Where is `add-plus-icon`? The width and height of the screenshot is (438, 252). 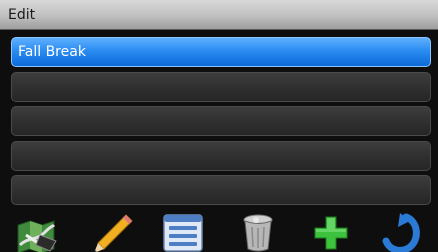 add-plus-icon is located at coordinates (331, 233).